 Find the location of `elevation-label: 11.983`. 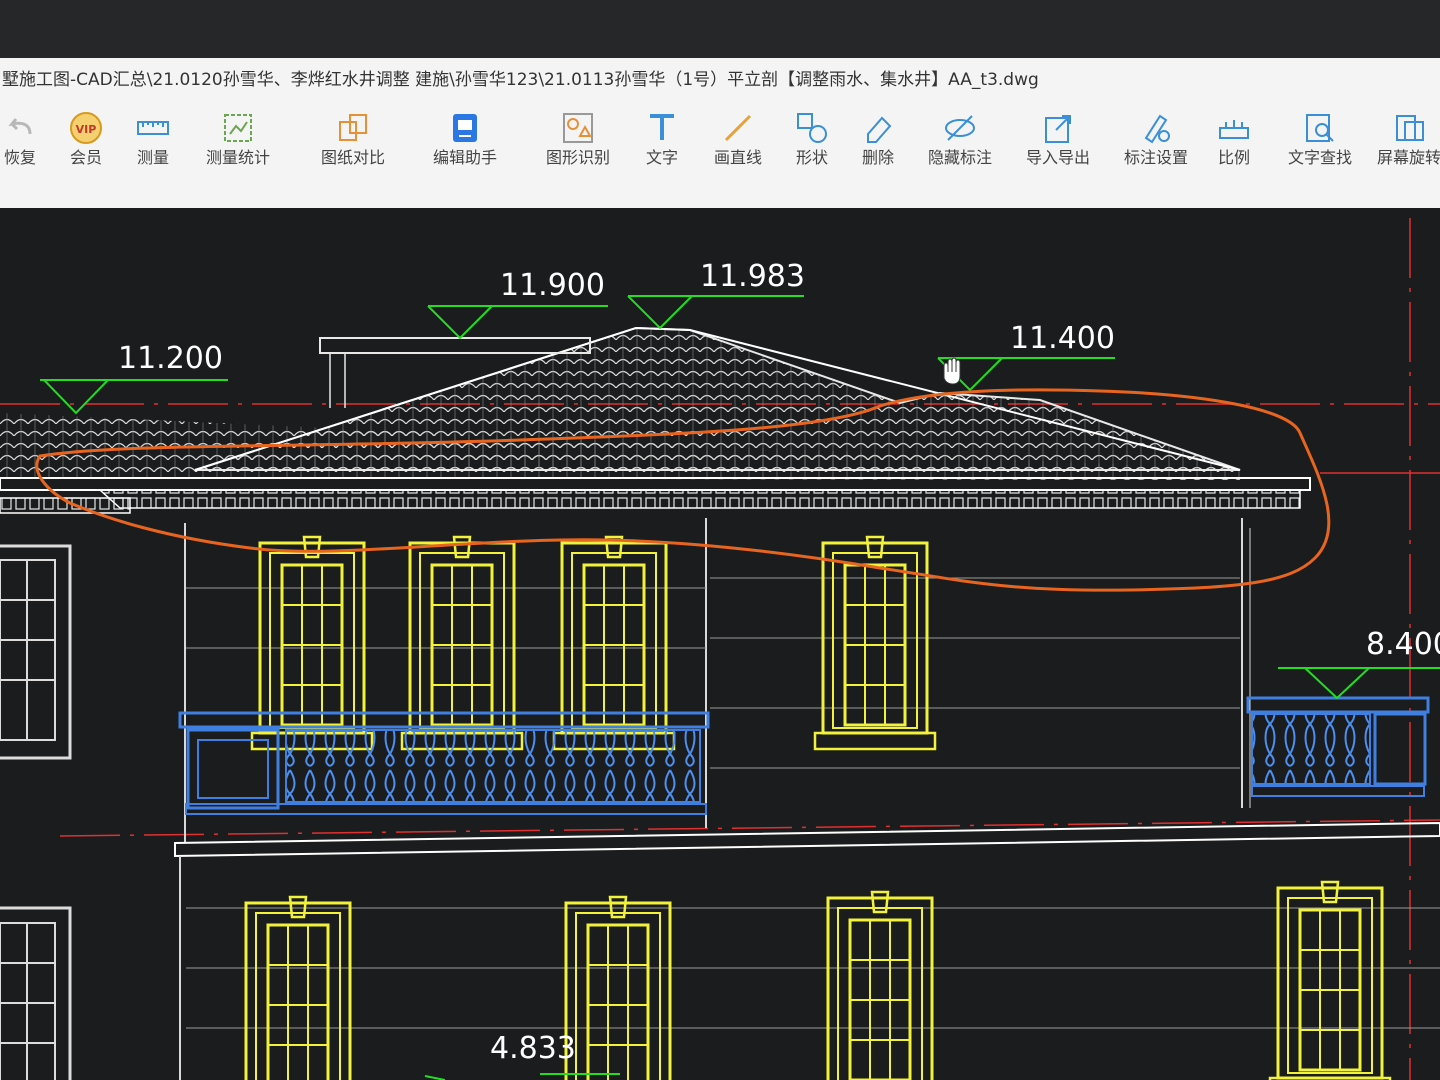

elevation-label: 11.983 is located at coordinates (752, 276).